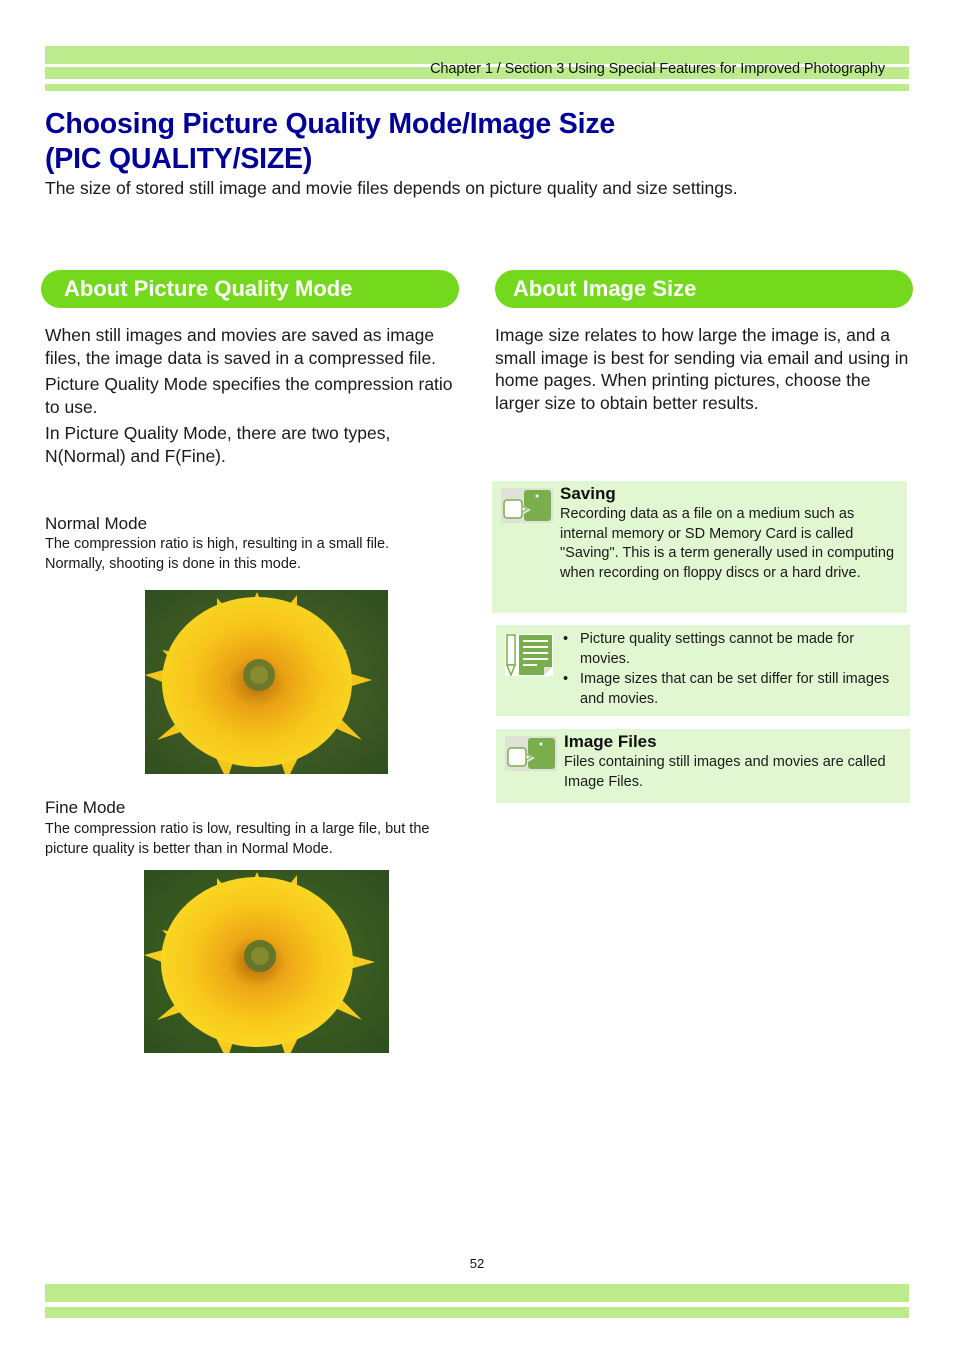  What do you see at coordinates (96, 523) in the screenshot?
I see `normal-mode-title: Normal Mode` at bounding box center [96, 523].